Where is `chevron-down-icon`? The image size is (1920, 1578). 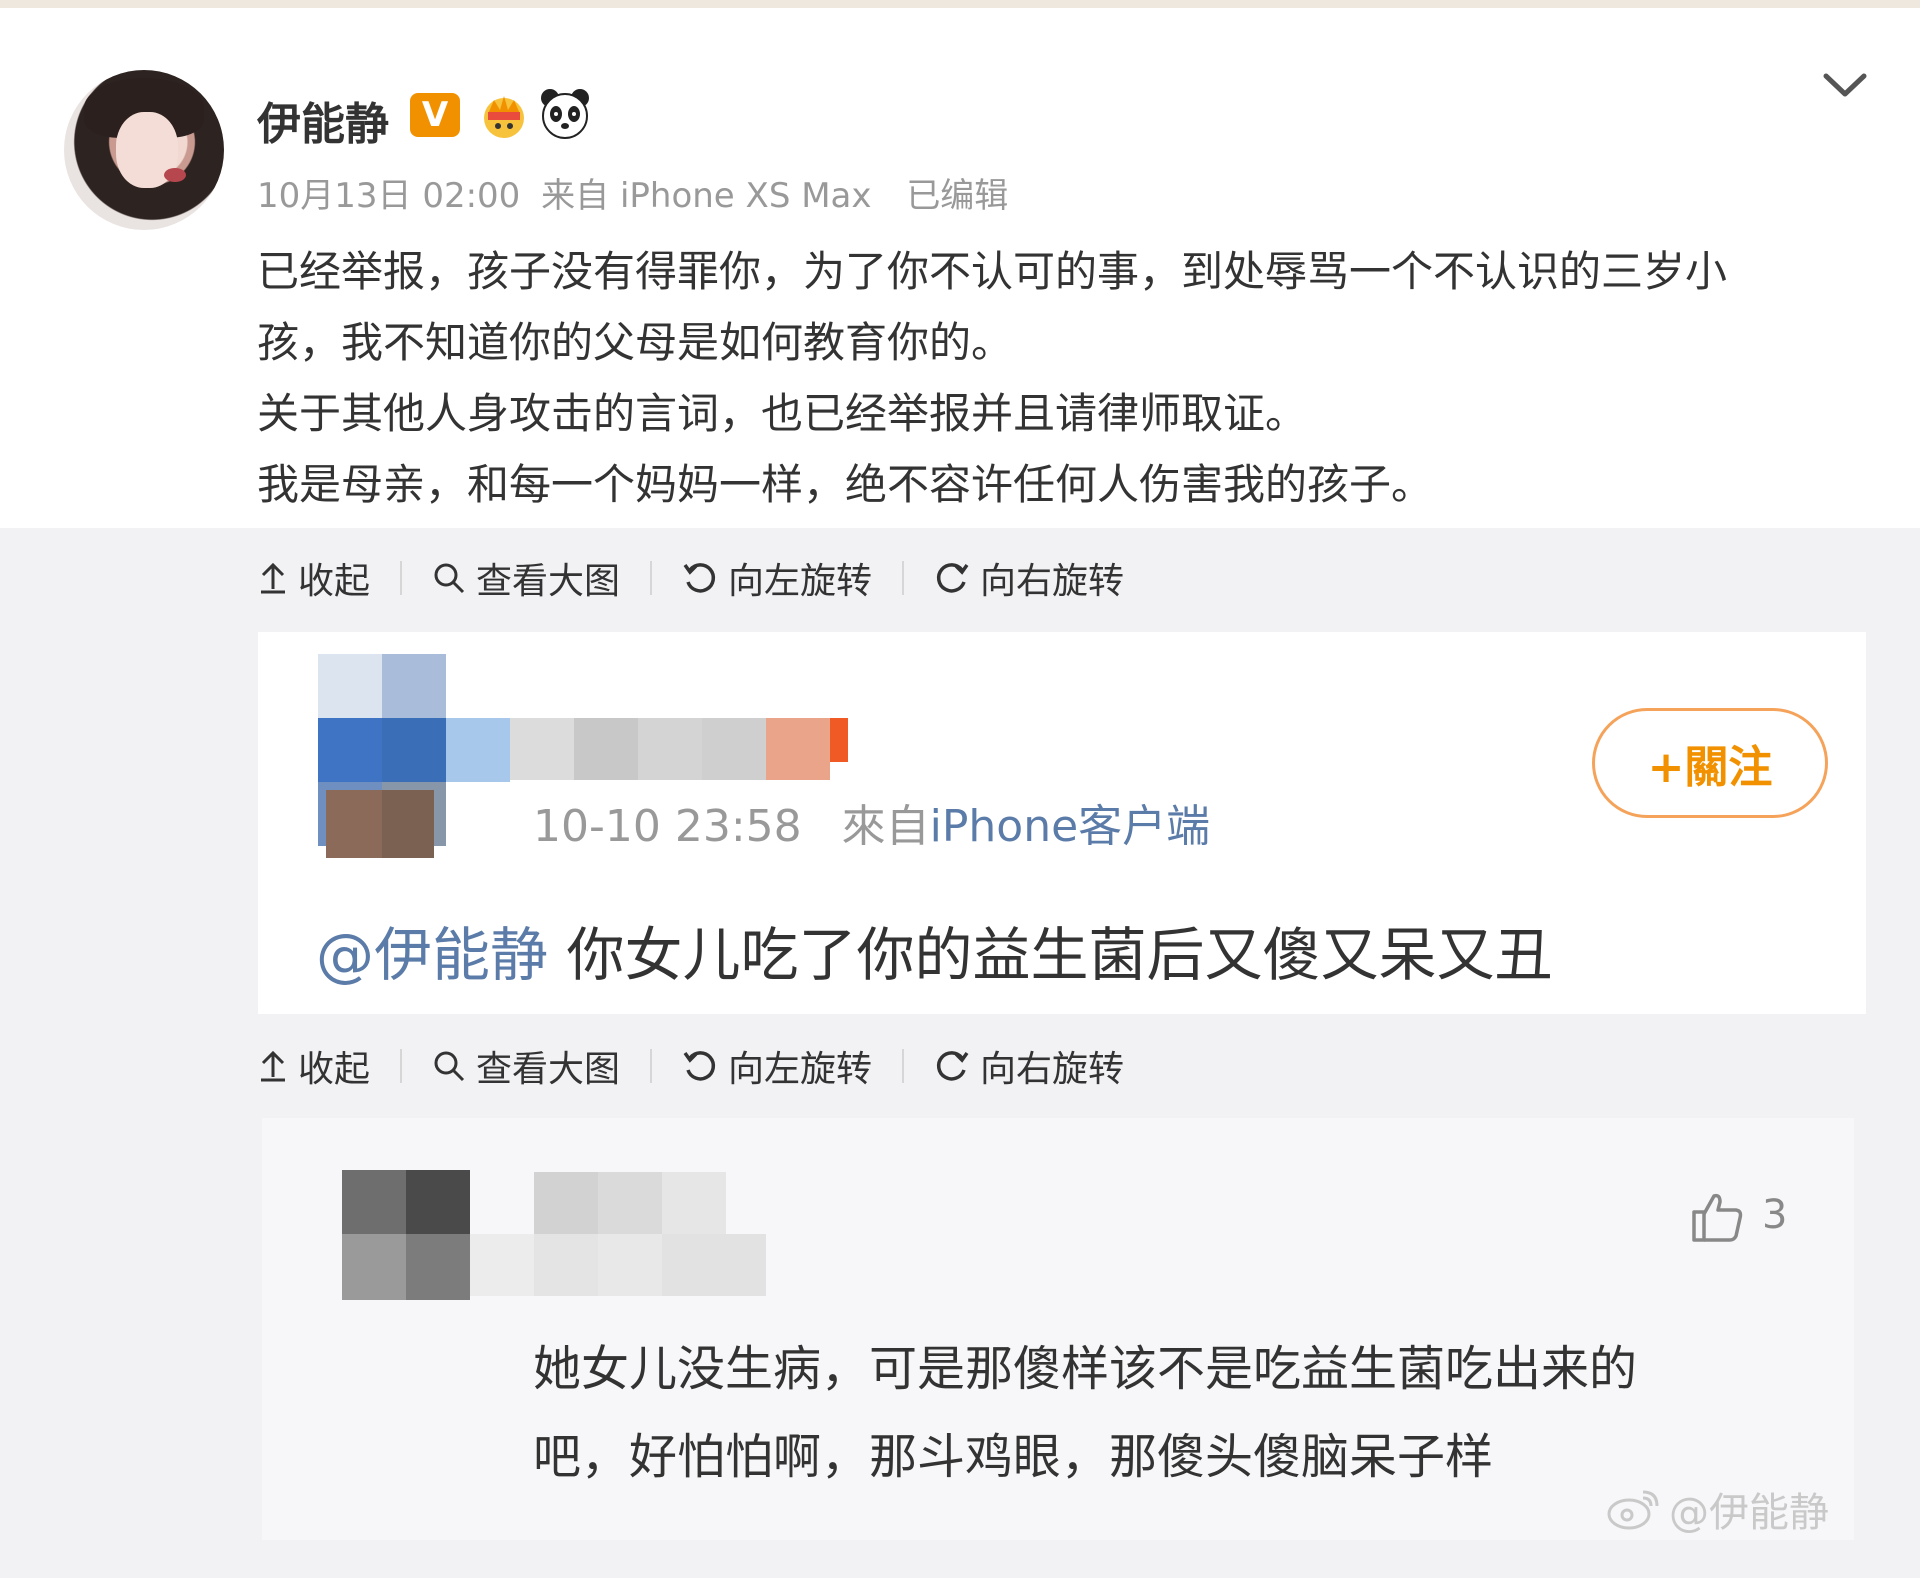 chevron-down-icon is located at coordinates (1845, 86).